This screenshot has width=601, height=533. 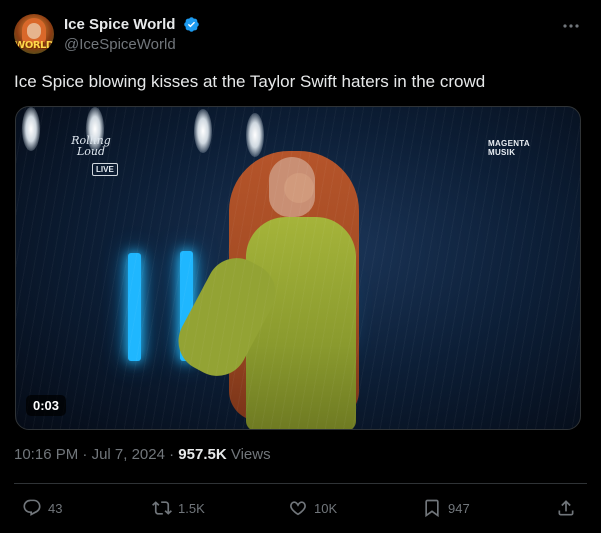 I want to click on video-duration: 0:03, so click(x=46, y=405).